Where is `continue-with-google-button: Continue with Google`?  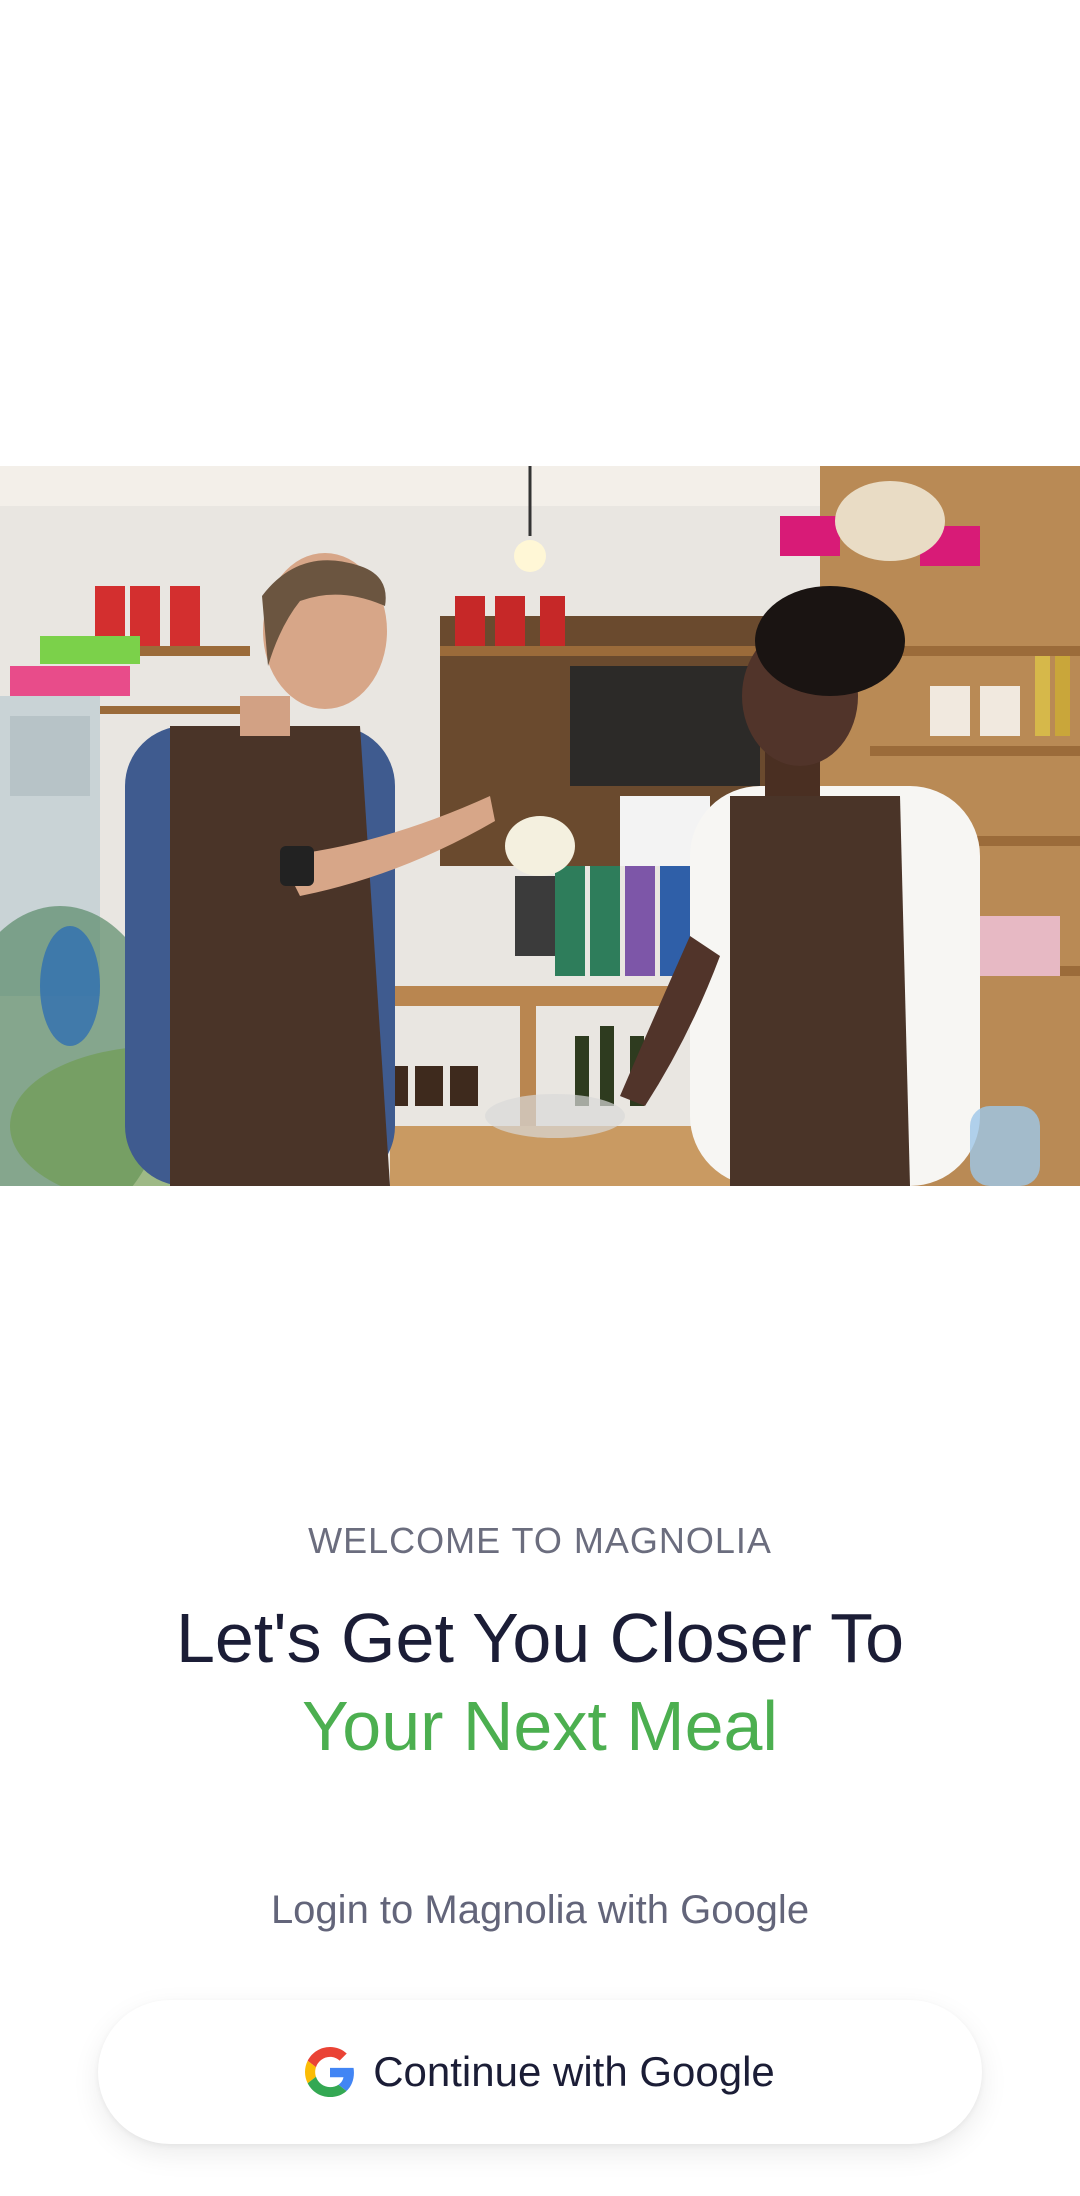
continue-with-google-button: Continue with Google is located at coordinates (540, 2072).